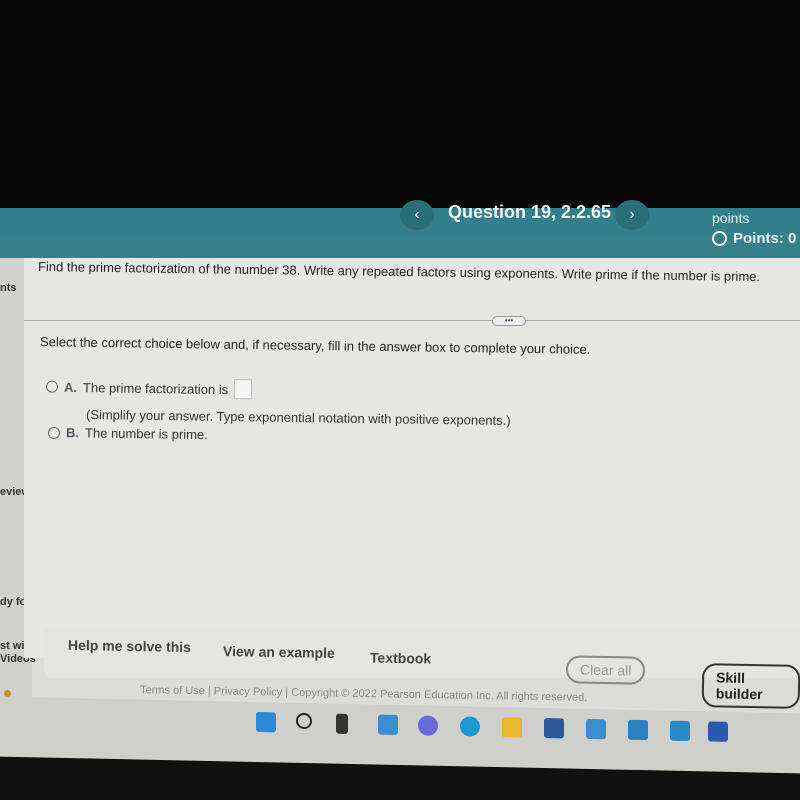  I want to click on option-b: B. The number is prime., so click(127, 434).